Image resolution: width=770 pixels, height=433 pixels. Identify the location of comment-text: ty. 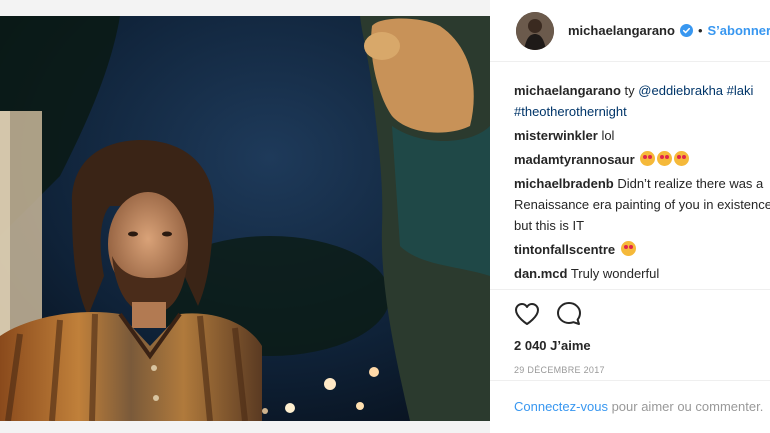
(629, 90).